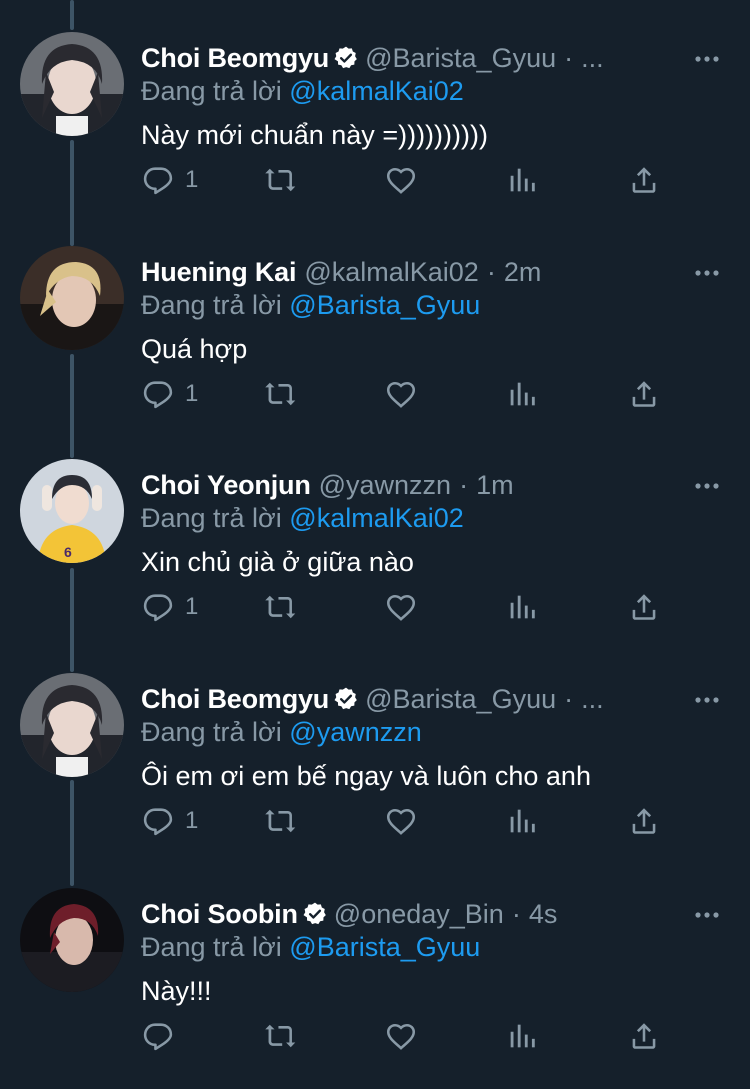  Describe the element at coordinates (314, 135) in the screenshot. I see `tweet-text: Này mới chuẩn này =))))))))))` at that location.